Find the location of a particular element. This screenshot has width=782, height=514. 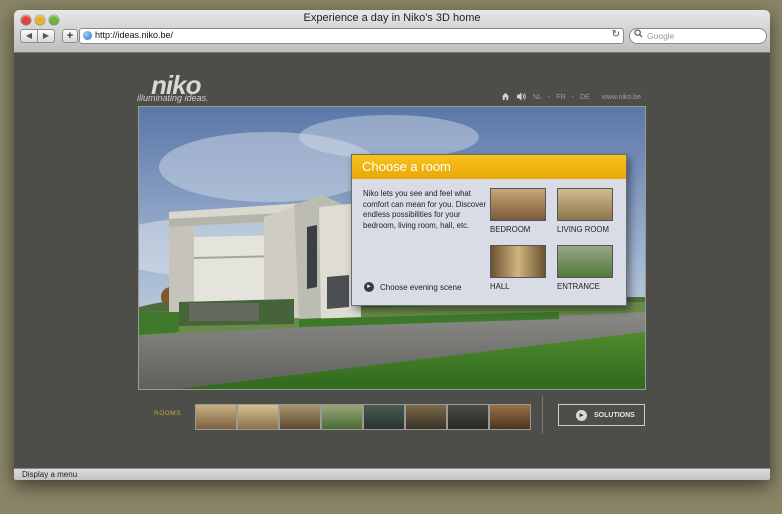

living-room-thumbnail is located at coordinates (585, 204).